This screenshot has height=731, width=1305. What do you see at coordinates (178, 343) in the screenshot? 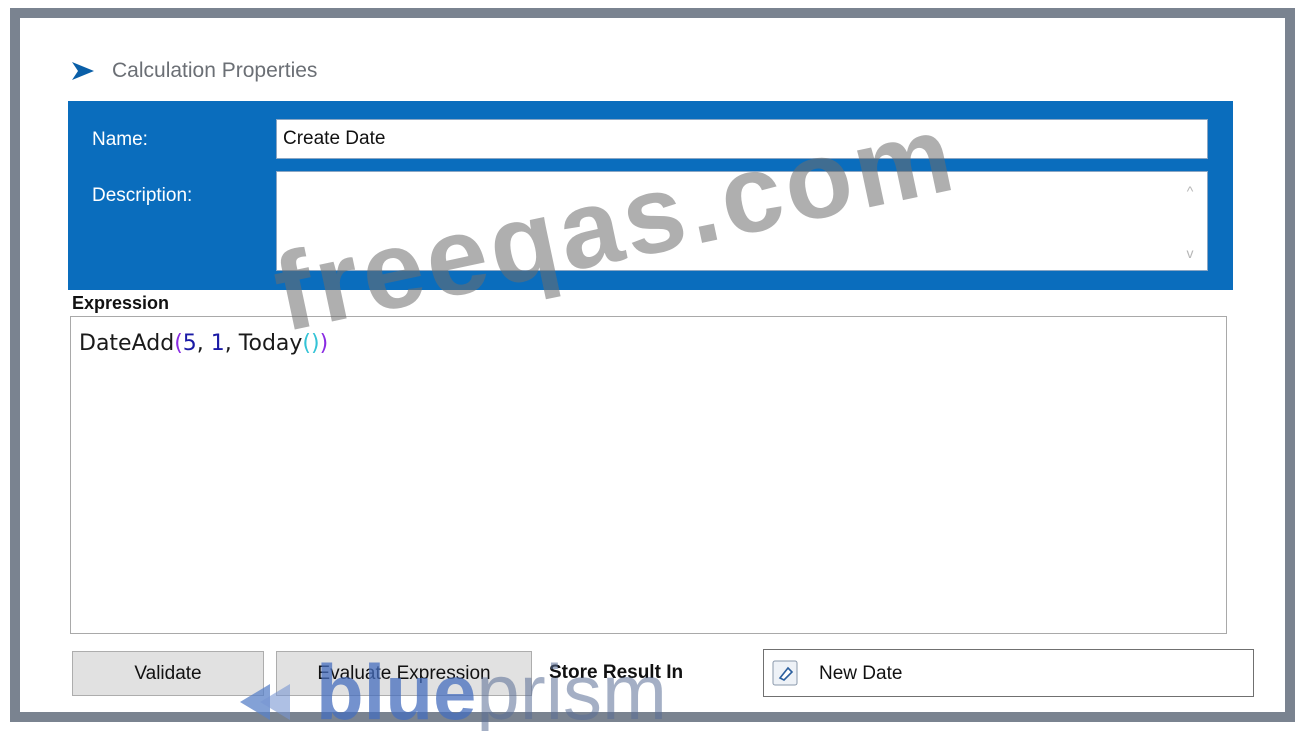
I see `expr-open-paren: (` at bounding box center [178, 343].